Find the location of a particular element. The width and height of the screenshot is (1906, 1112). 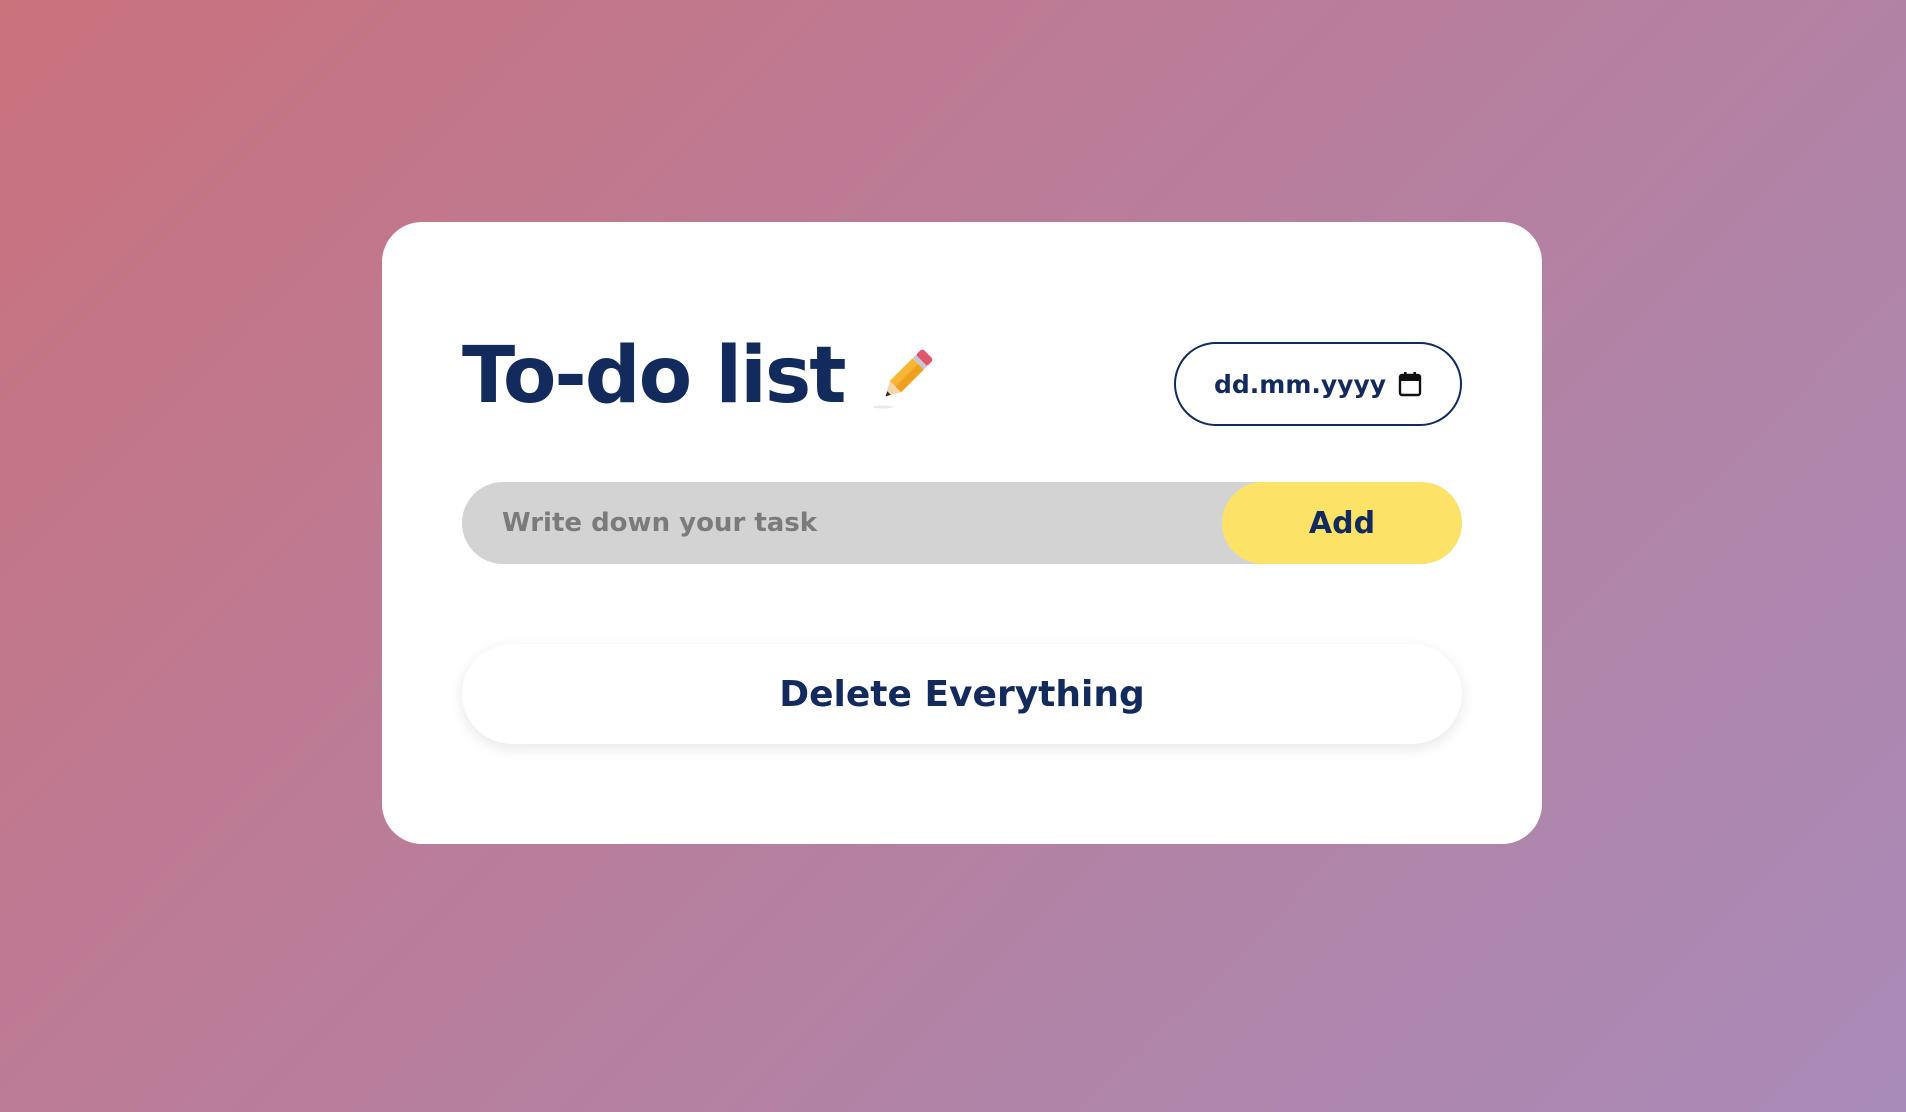

header: To-do list is located at coordinates (701, 376).